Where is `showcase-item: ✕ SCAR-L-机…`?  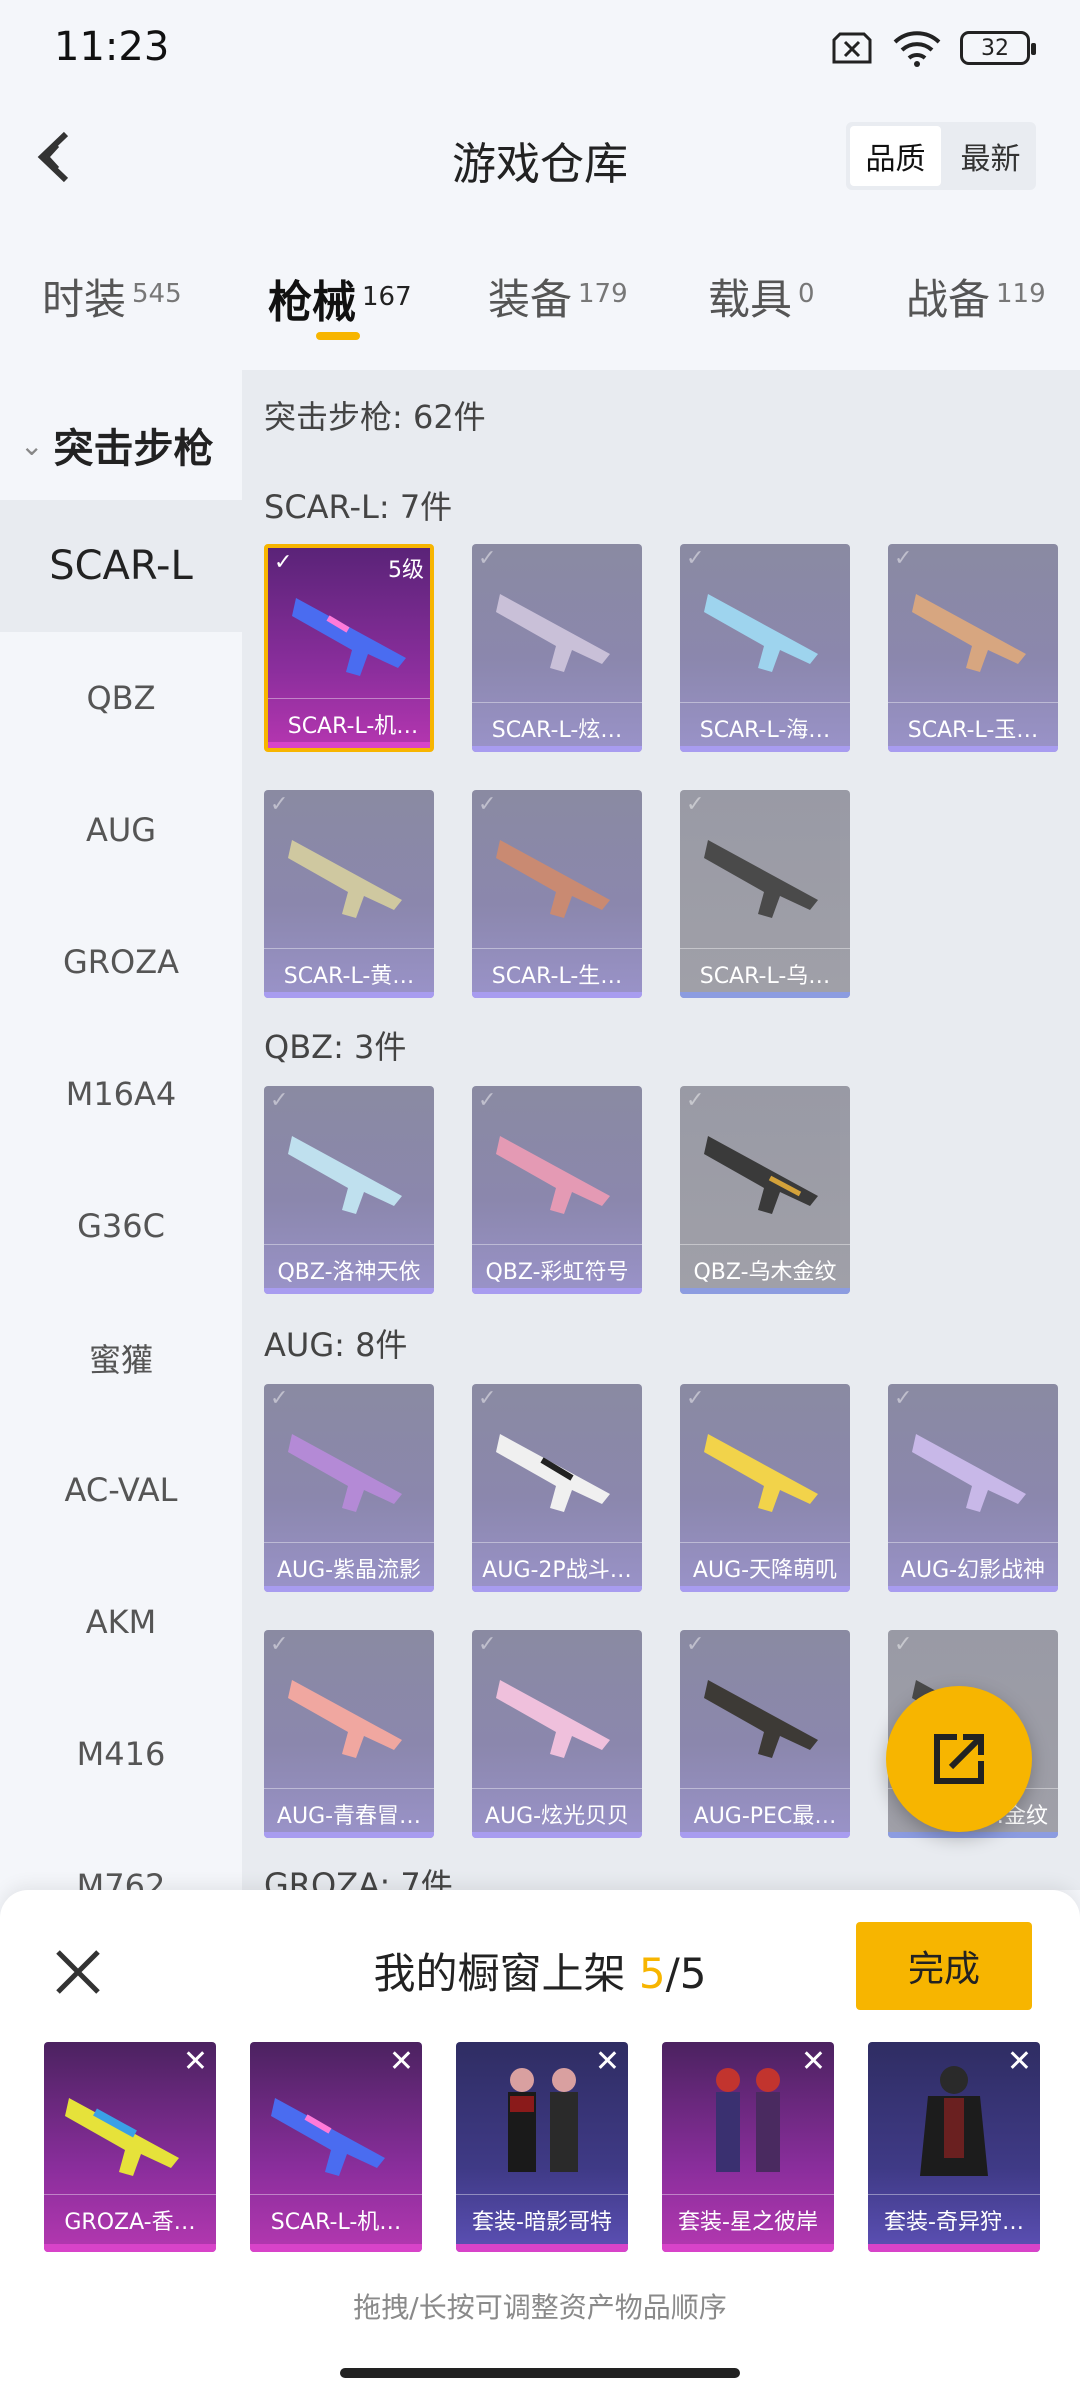 showcase-item: ✕ SCAR-L-机… is located at coordinates (336, 2147).